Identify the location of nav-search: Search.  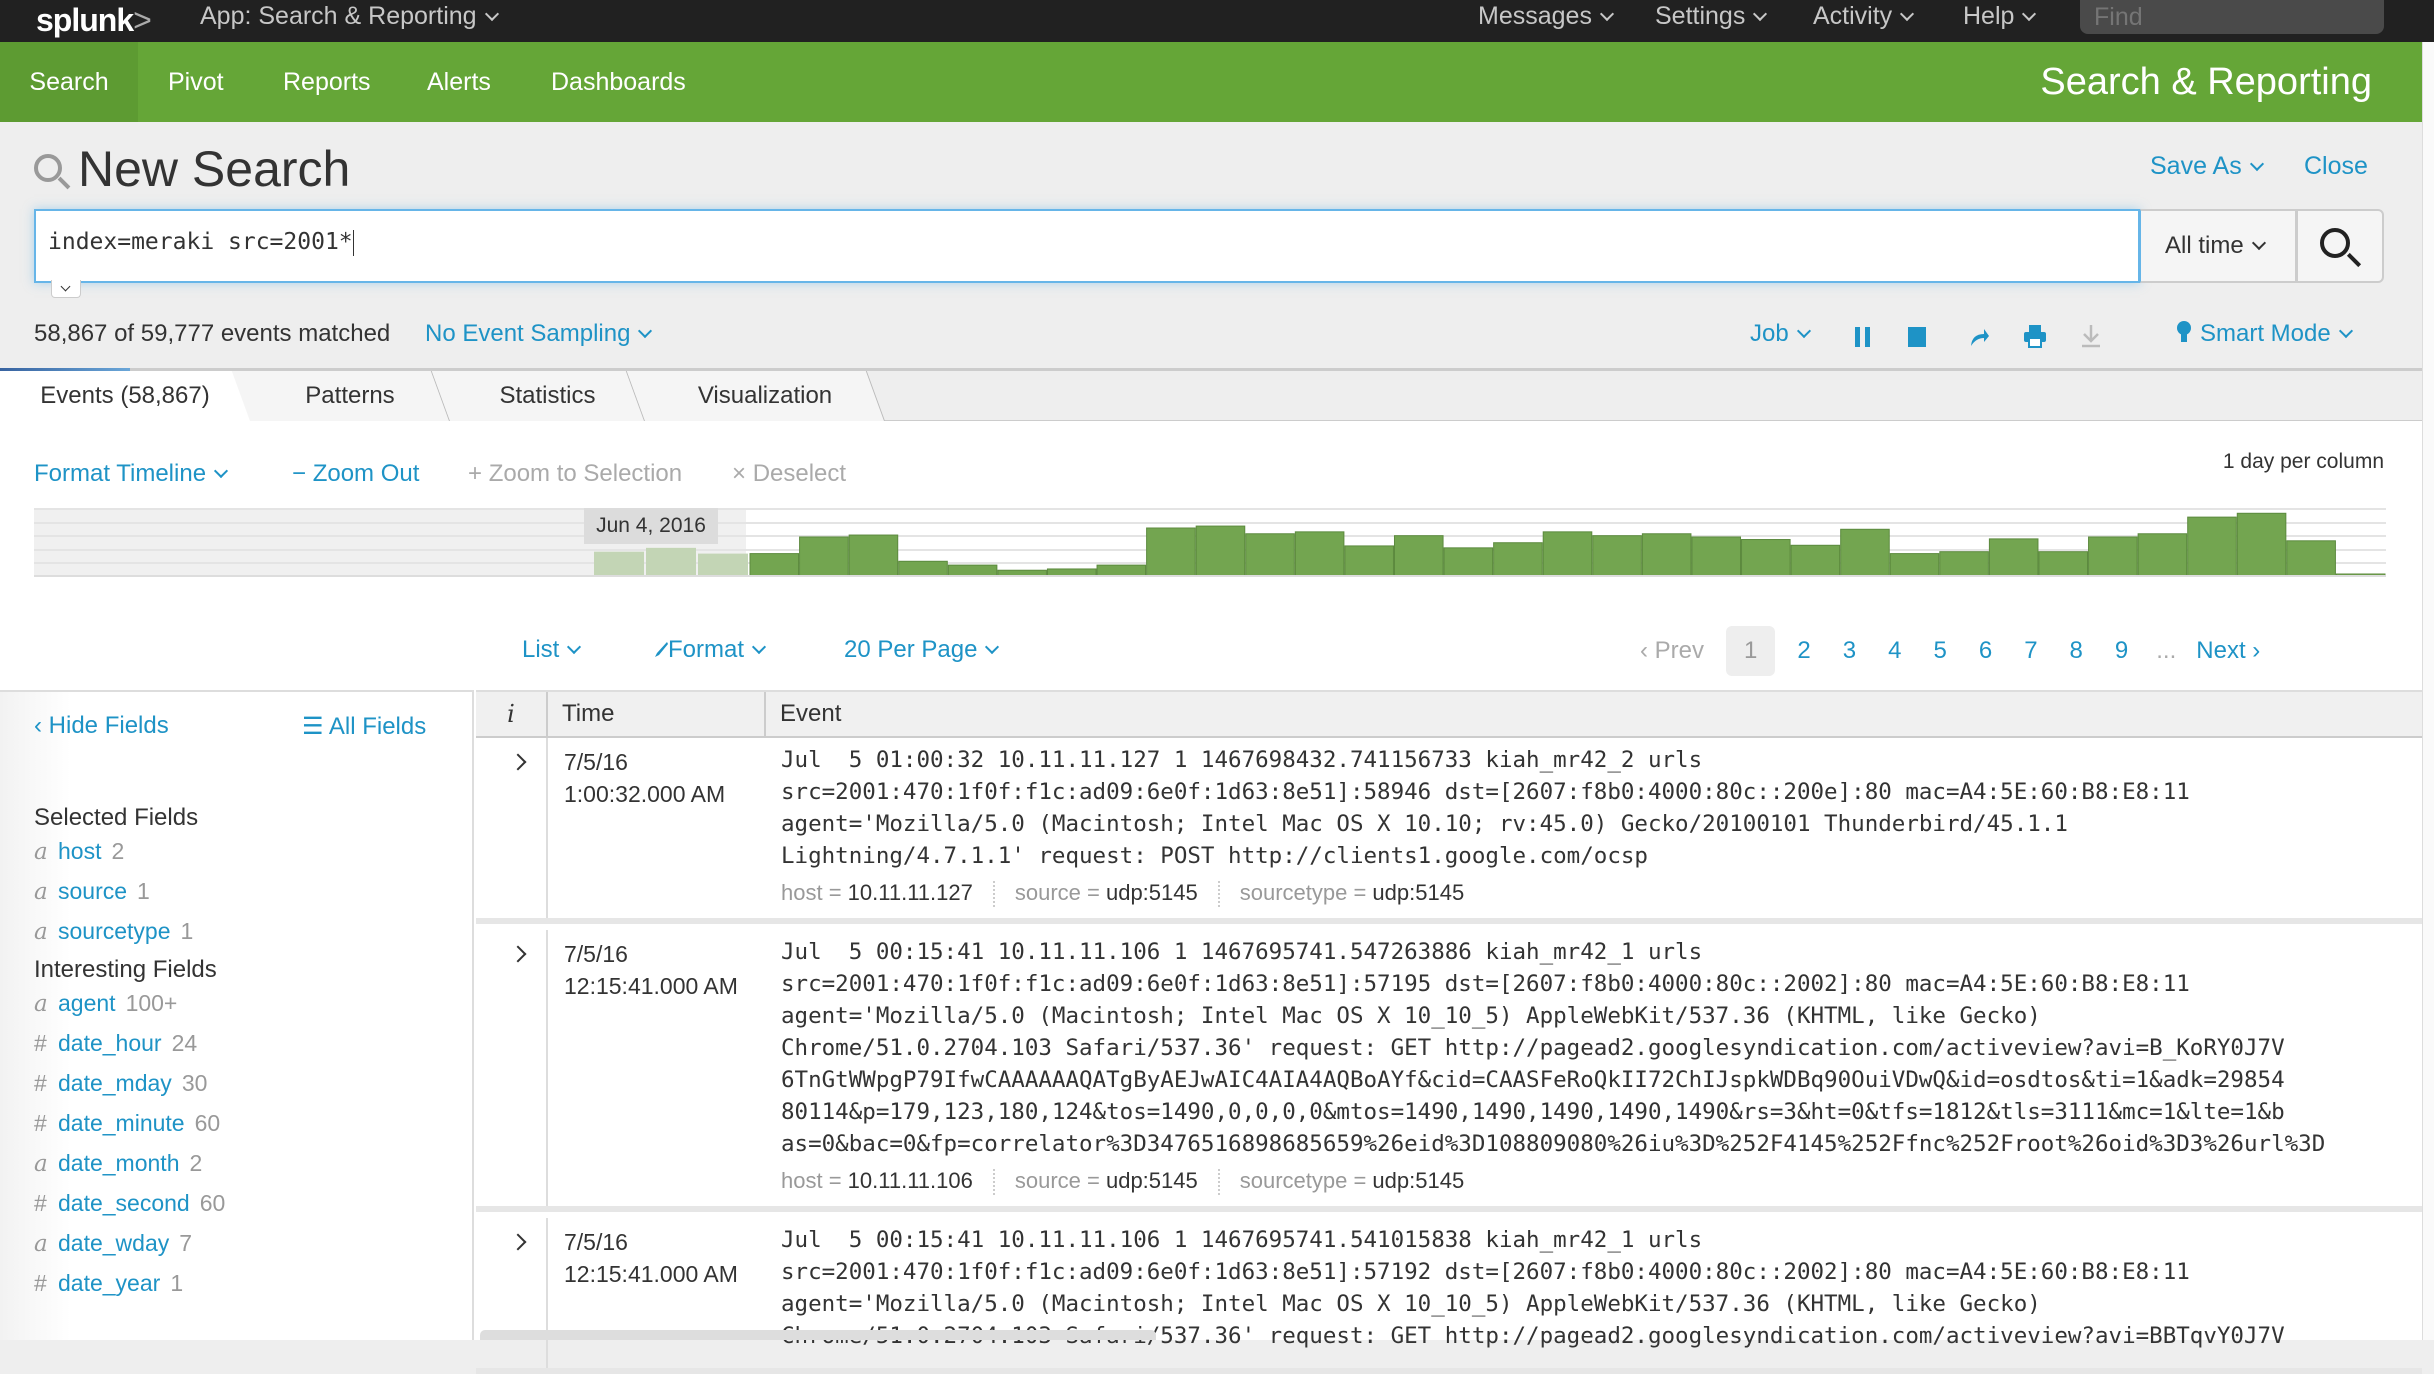
(69, 82).